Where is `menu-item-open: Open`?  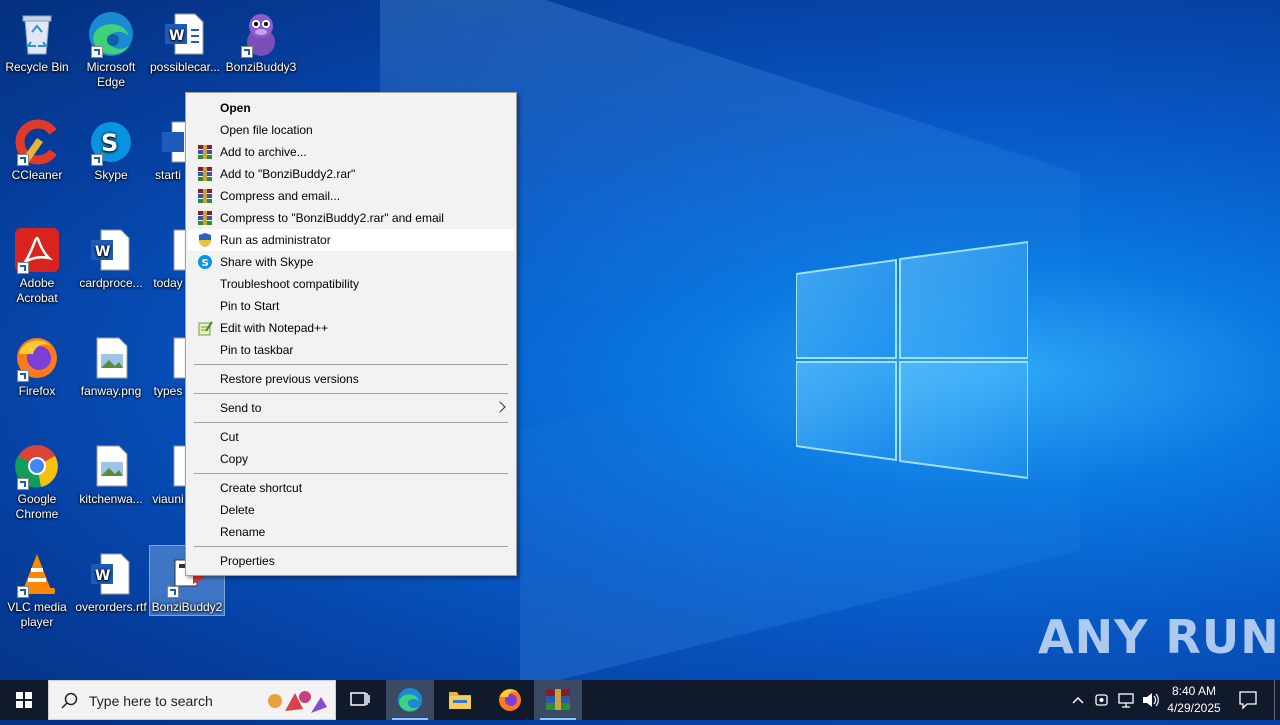 menu-item-open: Open is located at coordinates (351, 108).